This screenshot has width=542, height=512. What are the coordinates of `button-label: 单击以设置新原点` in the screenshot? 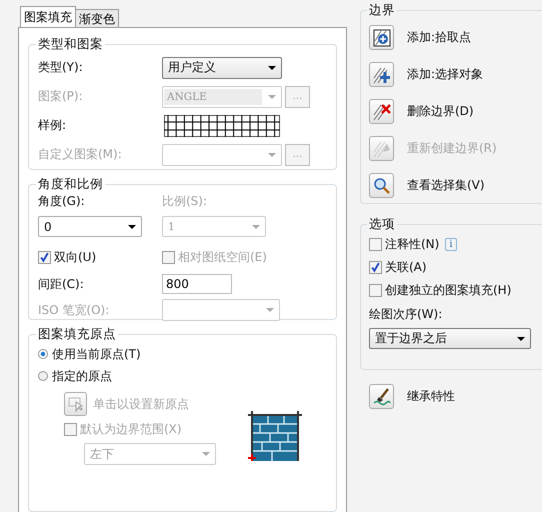 It's located at (141, 404).